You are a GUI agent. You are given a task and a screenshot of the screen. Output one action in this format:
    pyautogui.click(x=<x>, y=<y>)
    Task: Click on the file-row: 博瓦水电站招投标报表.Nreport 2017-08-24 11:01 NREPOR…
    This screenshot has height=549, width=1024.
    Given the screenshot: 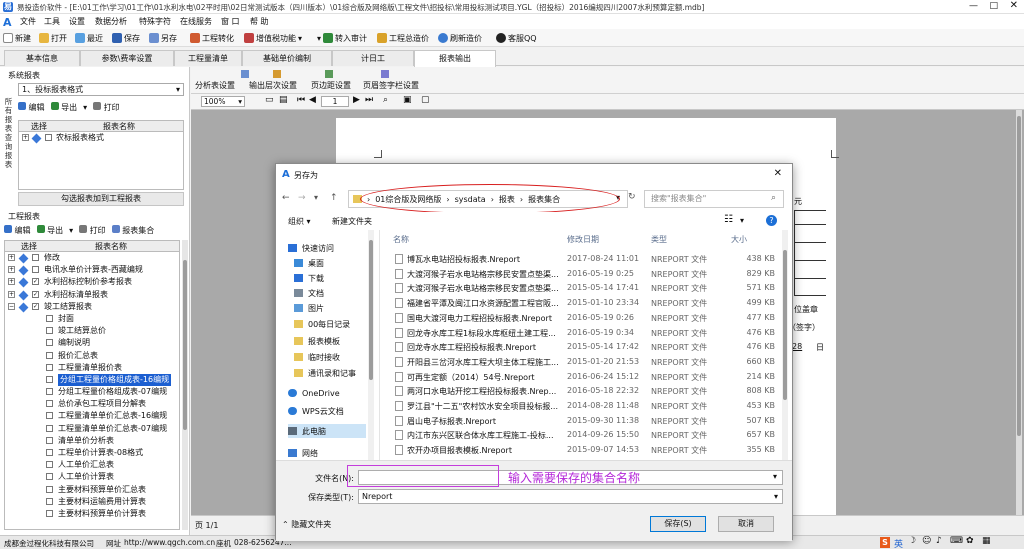 What is the action you would take?
    pyautogui.click(x=581, y=259)
    